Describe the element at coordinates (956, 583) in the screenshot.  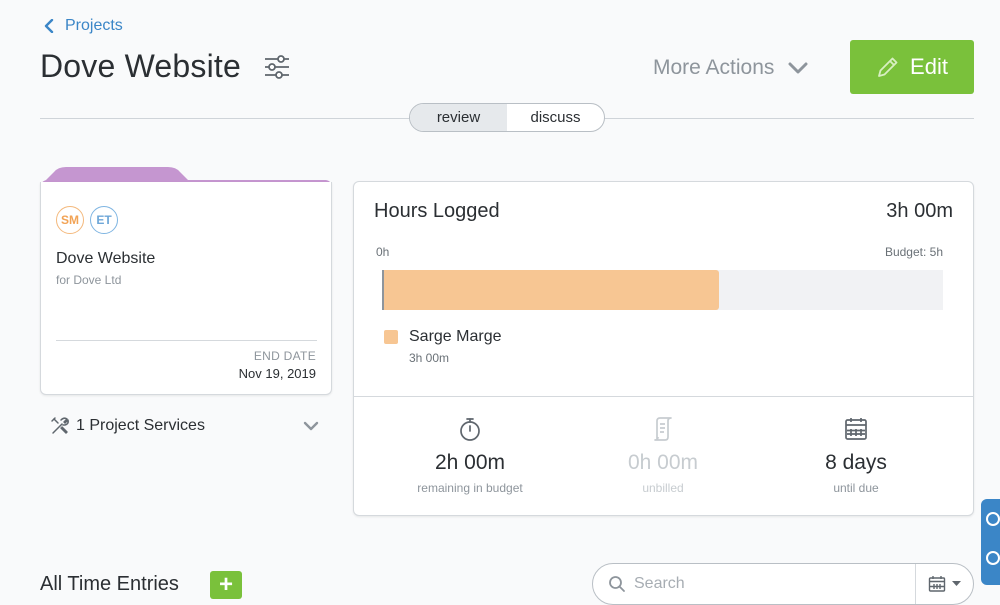
I see `caret-down-icon` at that location.